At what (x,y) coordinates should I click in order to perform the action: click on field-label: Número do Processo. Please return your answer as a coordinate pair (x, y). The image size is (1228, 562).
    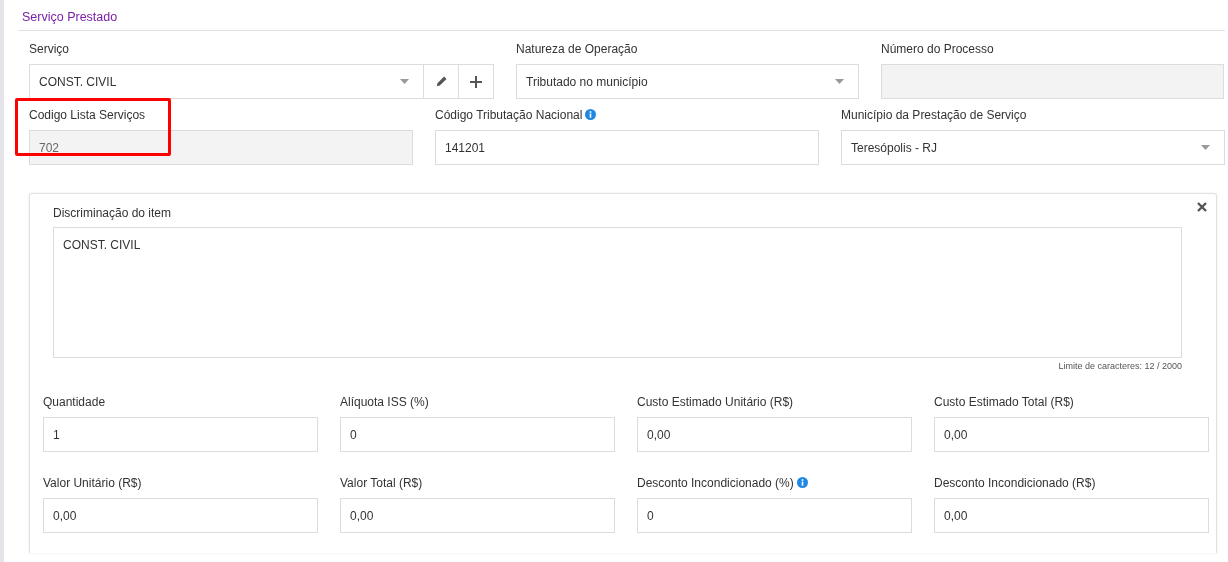
    Looking at the image, I should click on (938, 49).